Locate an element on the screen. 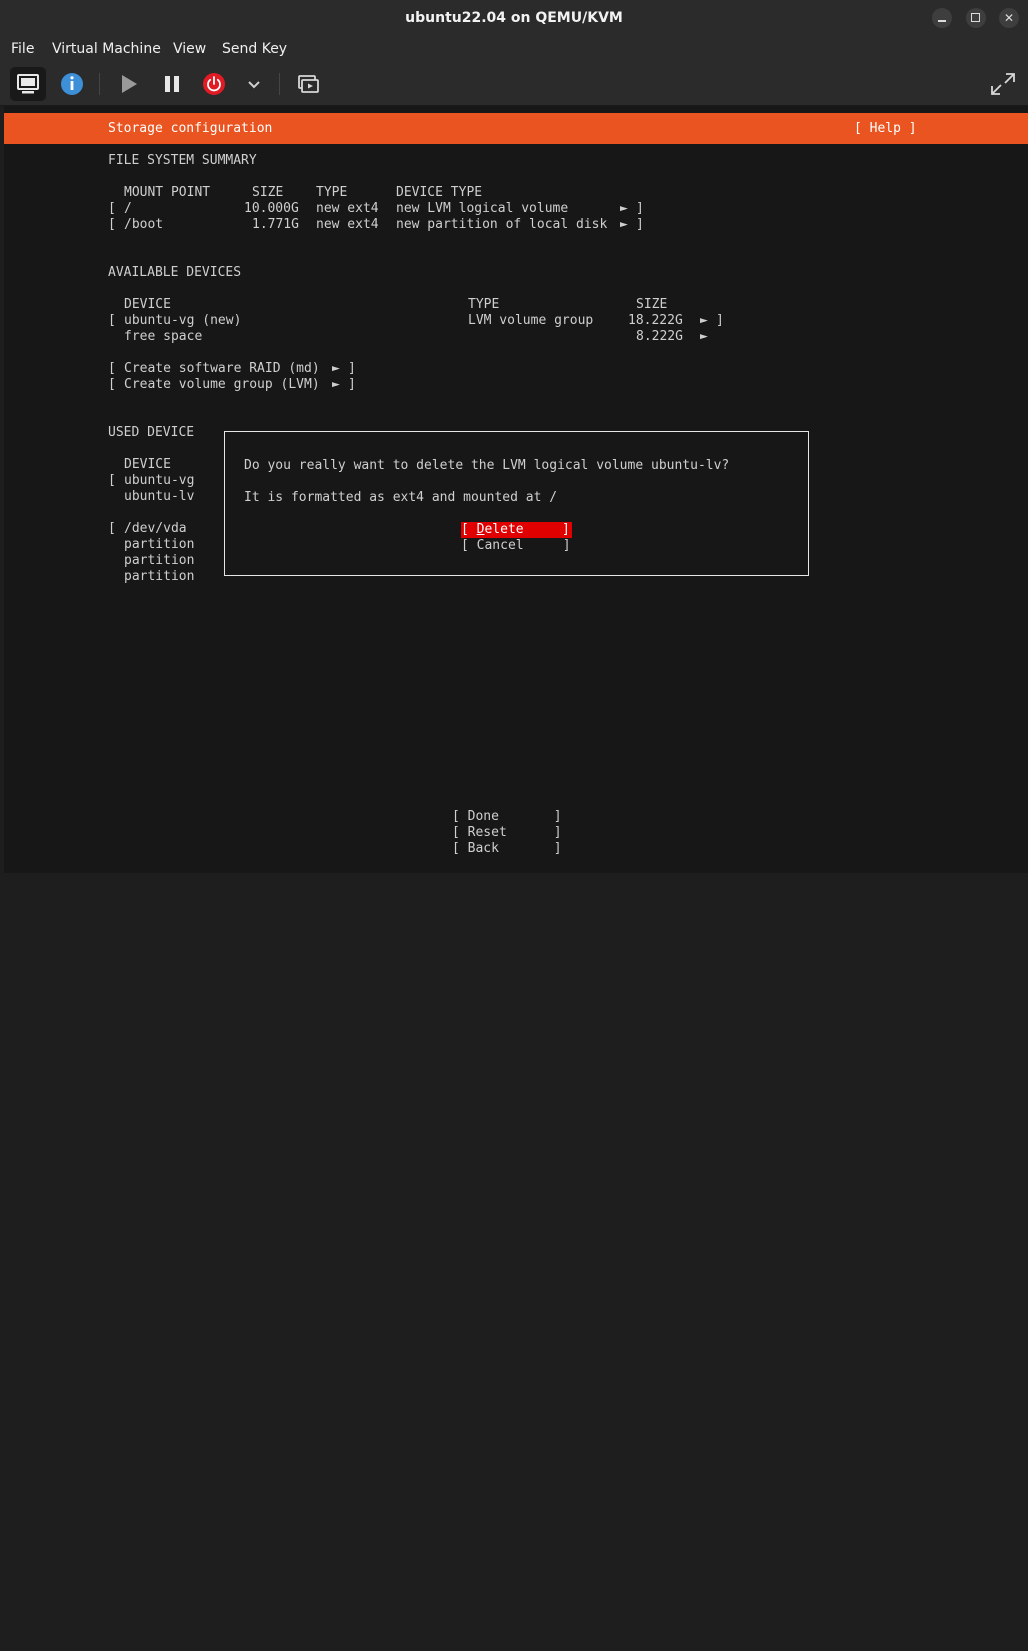 The height and width of the screenshot is (1651, 1028). help-button: [ Help ] is located at coordinates (885, 129).